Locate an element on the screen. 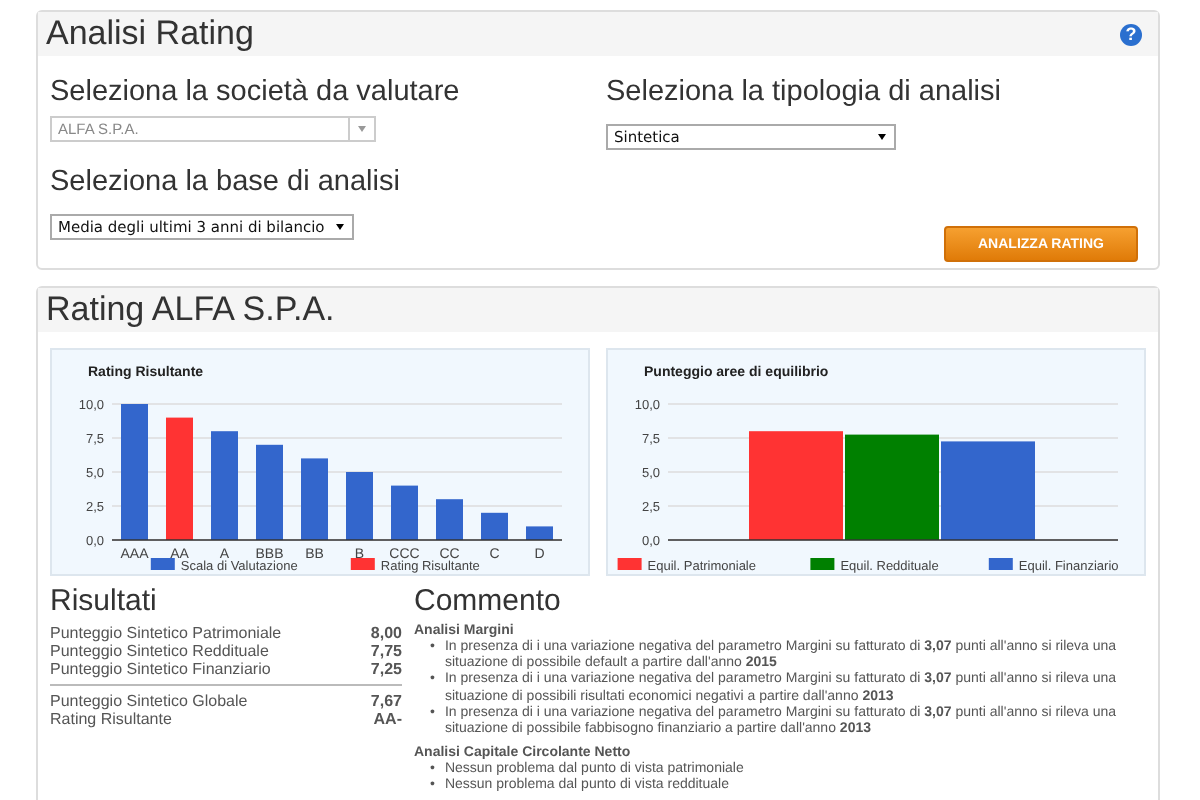  result-value: 7,75 is located at coordinates (386, 651).